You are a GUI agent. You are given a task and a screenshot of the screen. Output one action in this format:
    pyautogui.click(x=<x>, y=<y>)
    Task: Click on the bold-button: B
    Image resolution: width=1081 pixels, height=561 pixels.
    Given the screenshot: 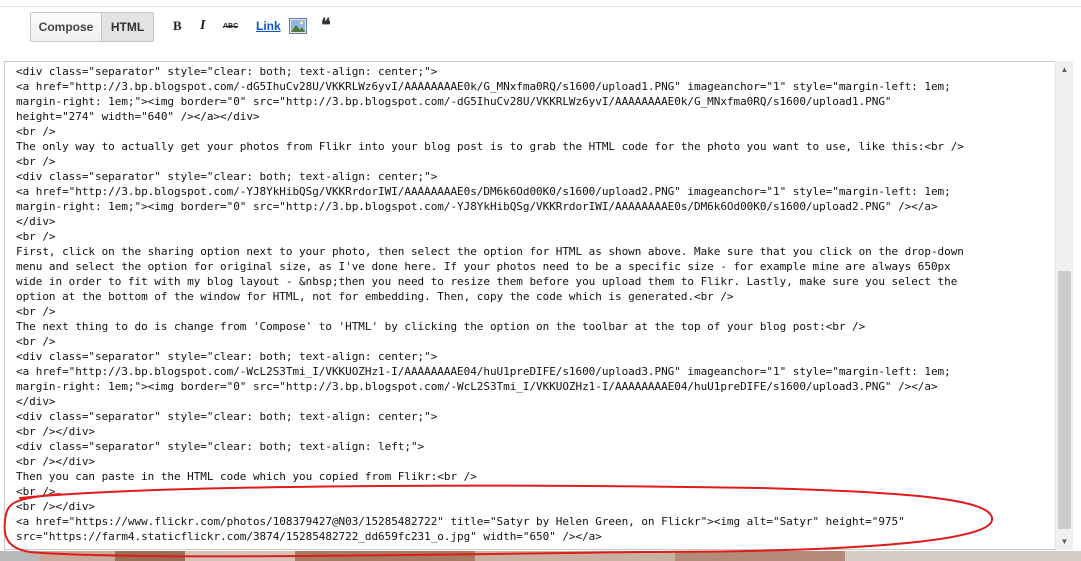 What is the action you would take?
    pyautogui.click(x=177, y=26)
    